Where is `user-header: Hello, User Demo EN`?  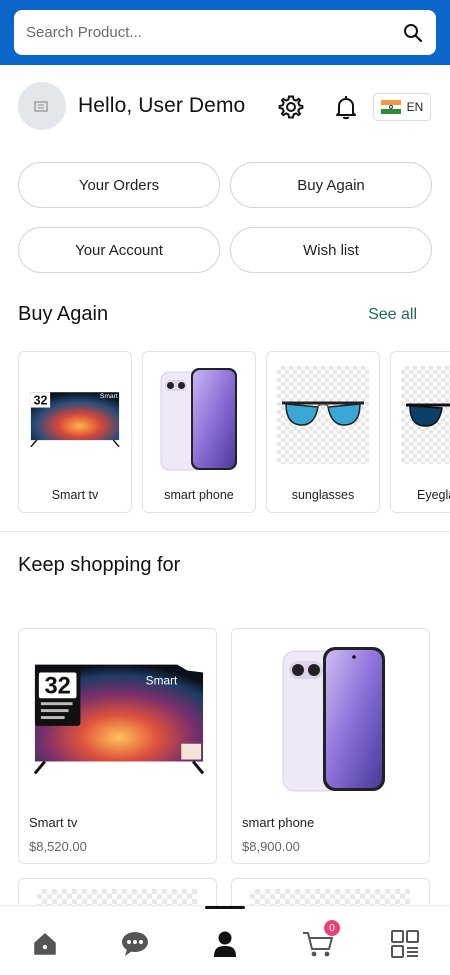 user-header: Hello, User Demo EN is located at coordinates (225, 107).